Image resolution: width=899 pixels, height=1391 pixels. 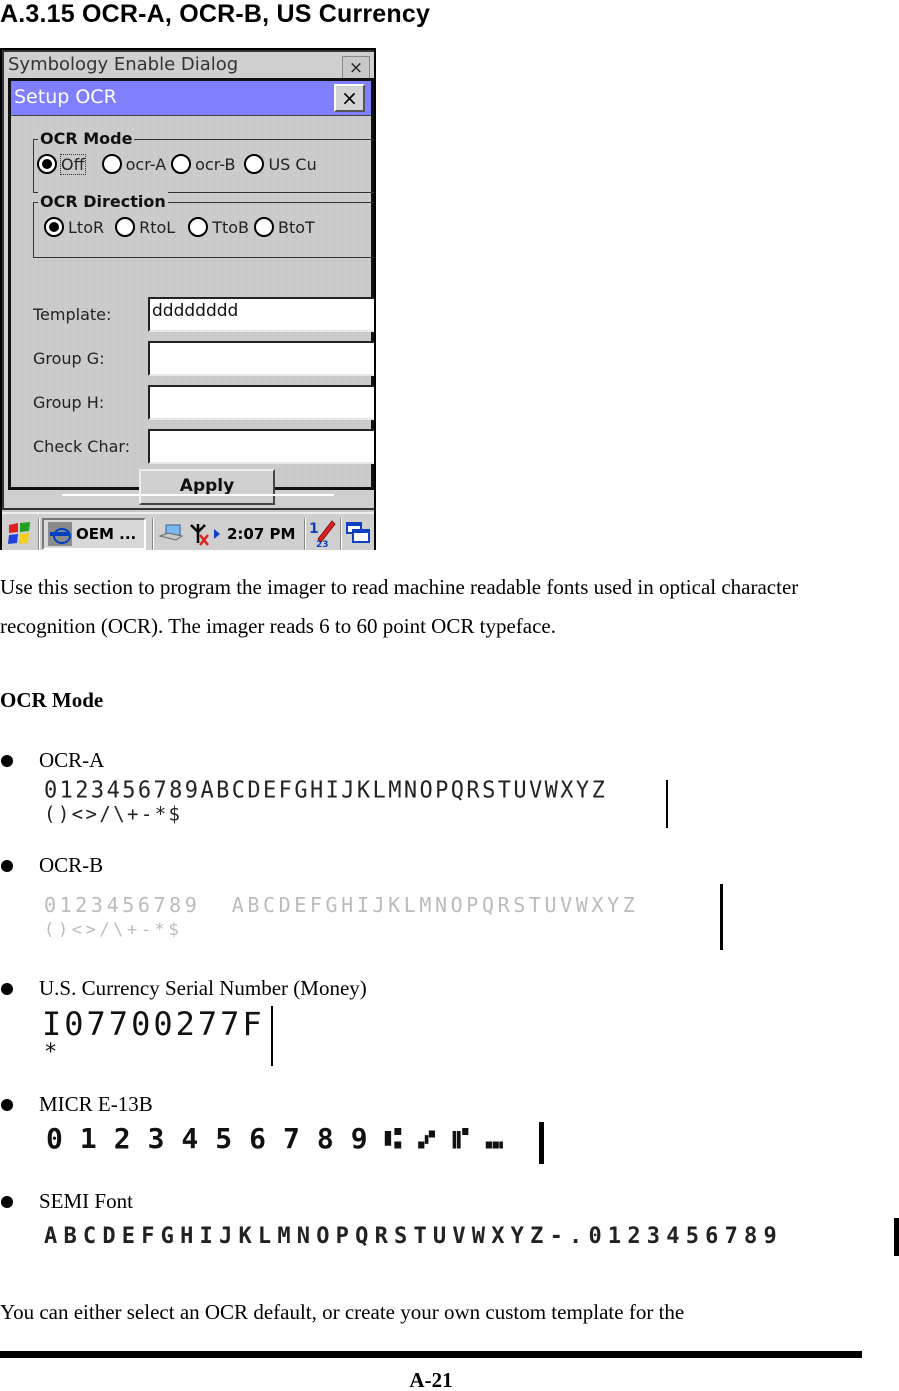 I want to click on us-currency-sample-line-2: *, so click(x=52, y=1052).